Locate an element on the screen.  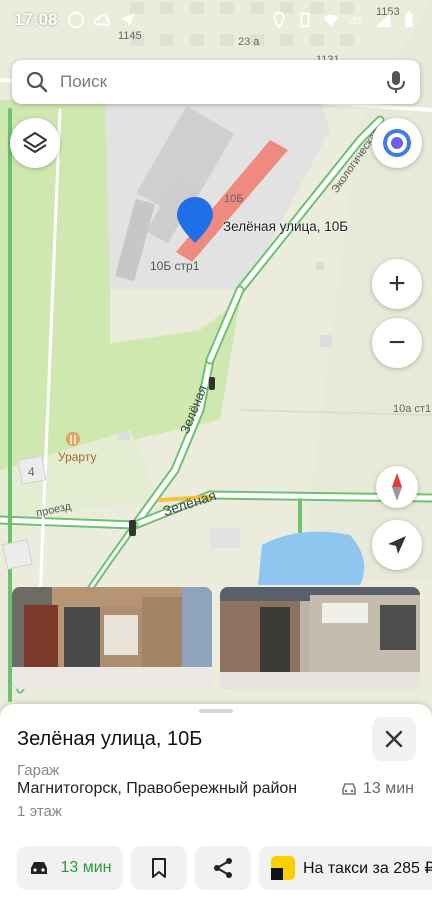
layers-button is located at coordinates (35, 143).